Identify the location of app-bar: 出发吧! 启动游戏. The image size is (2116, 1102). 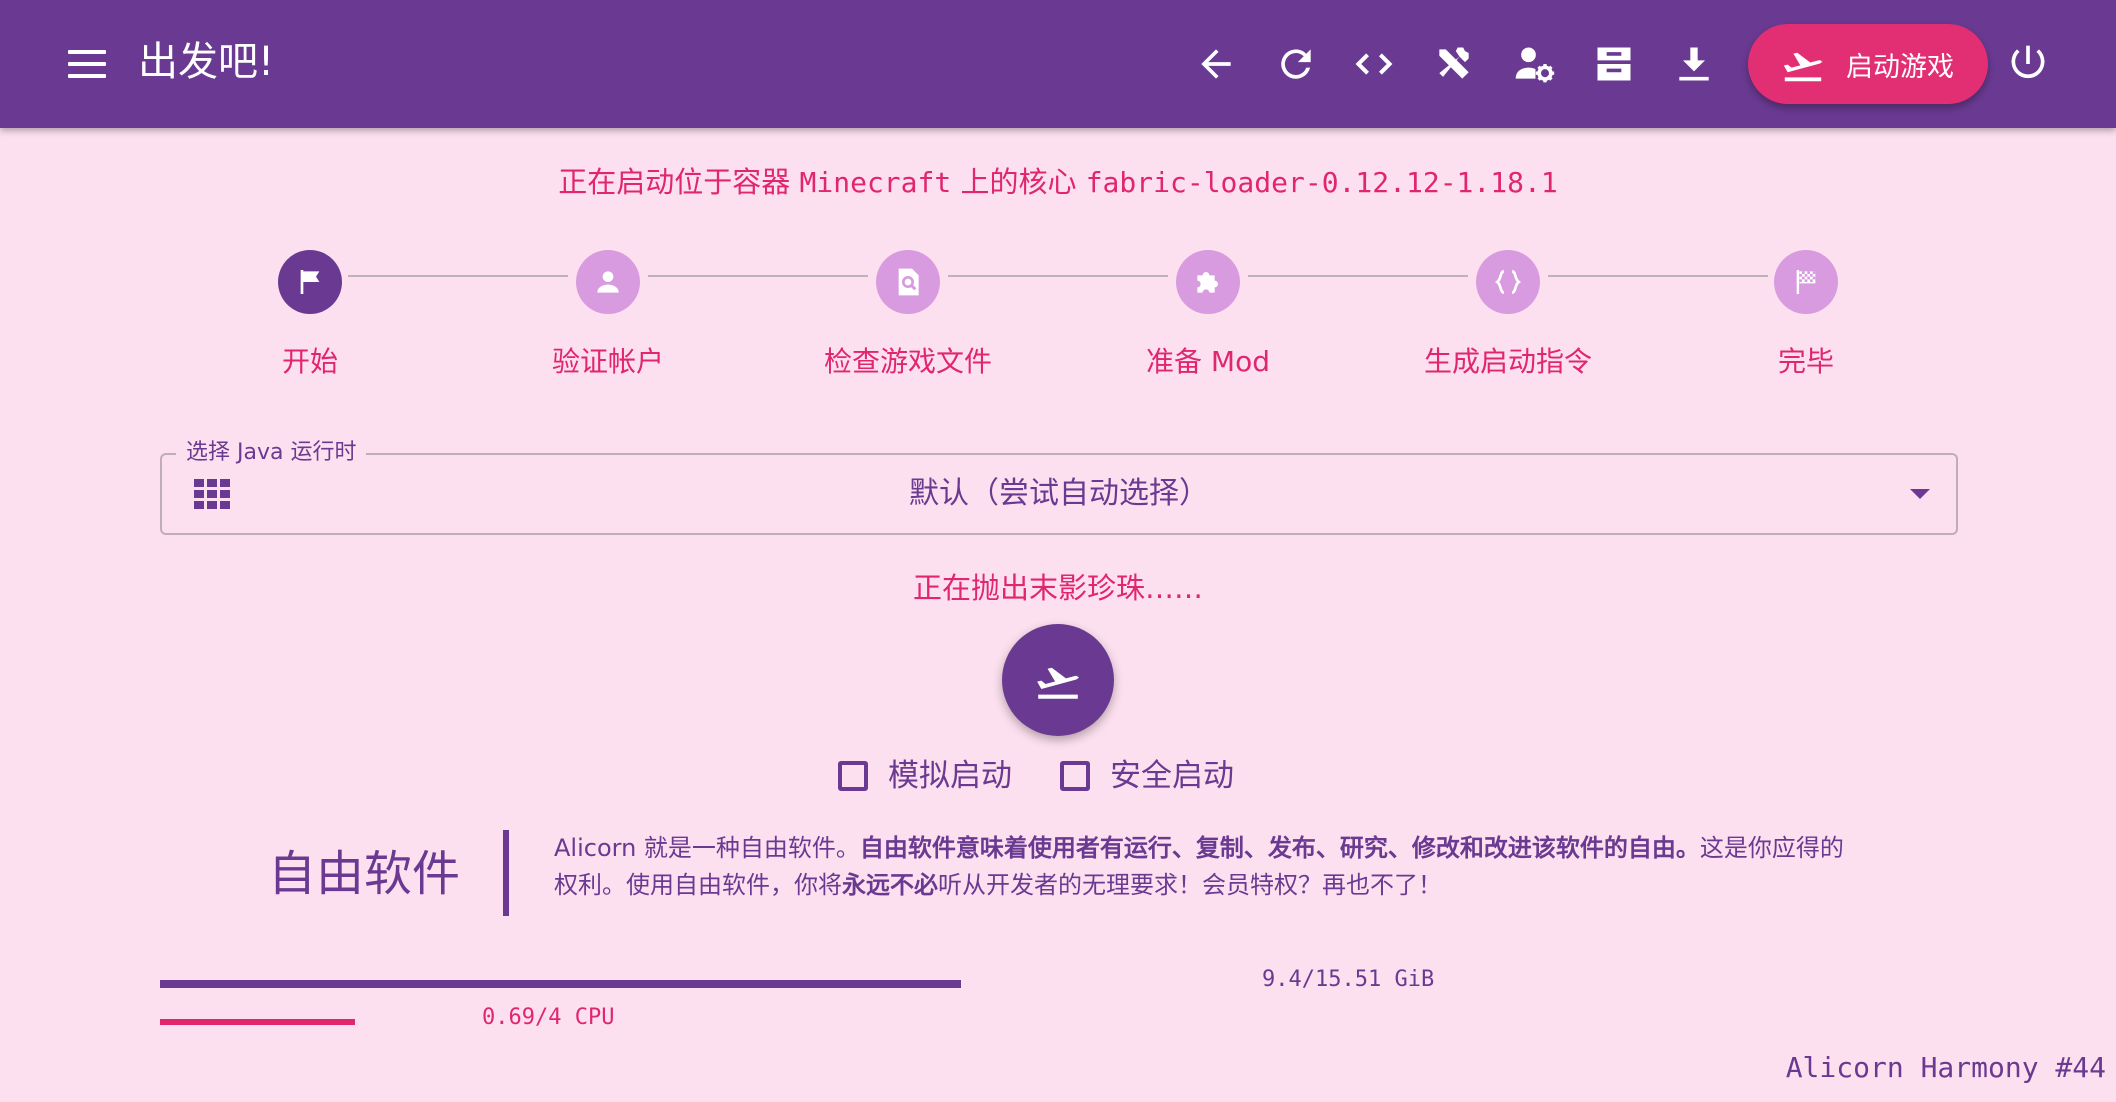
(1058, 64).